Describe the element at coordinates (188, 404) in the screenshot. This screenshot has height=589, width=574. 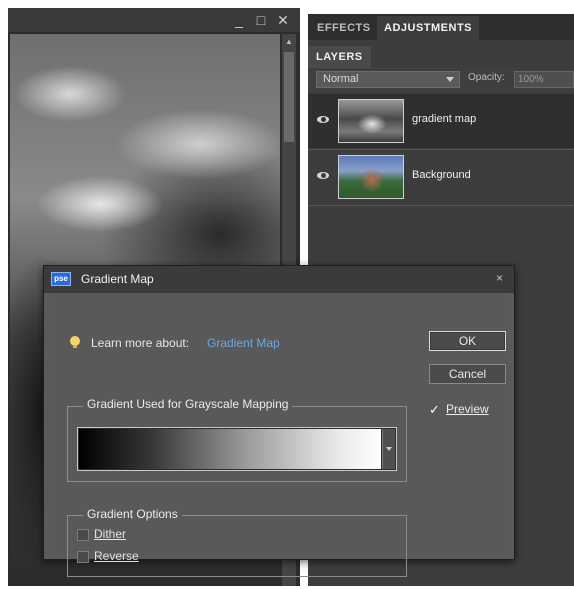
I see `gradient-group-title: Gradient Used for Grayscale Mapping` at that location.